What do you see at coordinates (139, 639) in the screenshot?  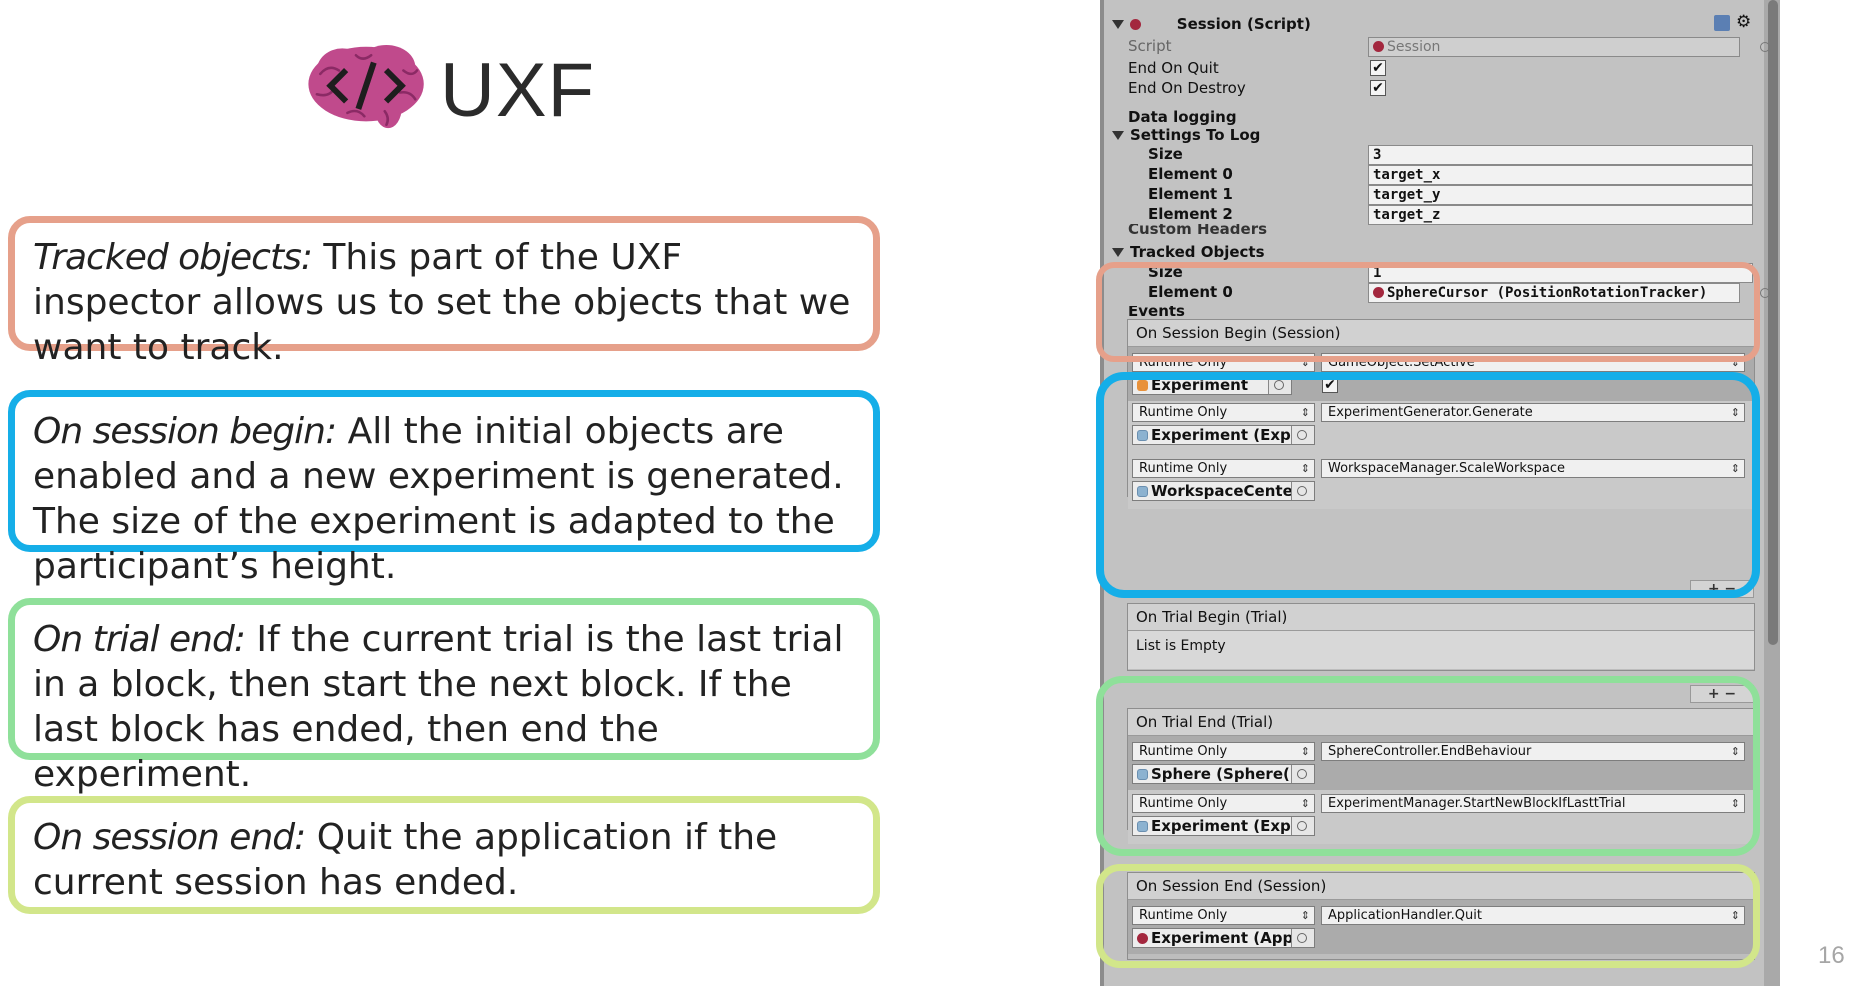 I see `callout-title: On trial end:` at bounding box center [139, 639].